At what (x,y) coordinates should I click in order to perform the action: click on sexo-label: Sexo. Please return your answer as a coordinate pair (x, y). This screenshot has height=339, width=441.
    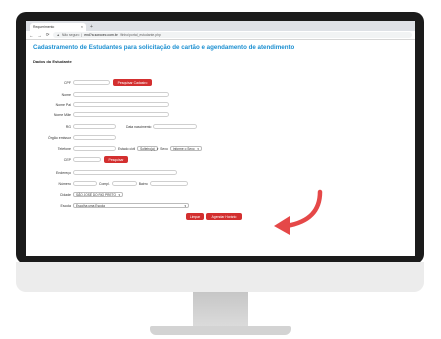
    Looking at the image, I should click on (164, 148).